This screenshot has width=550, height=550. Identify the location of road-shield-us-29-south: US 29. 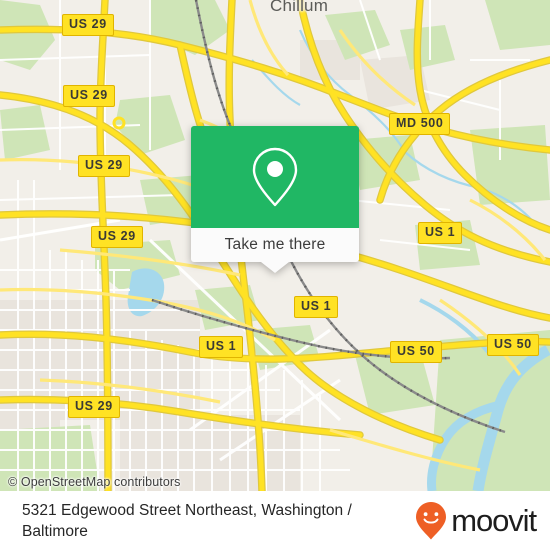
(94, 407).